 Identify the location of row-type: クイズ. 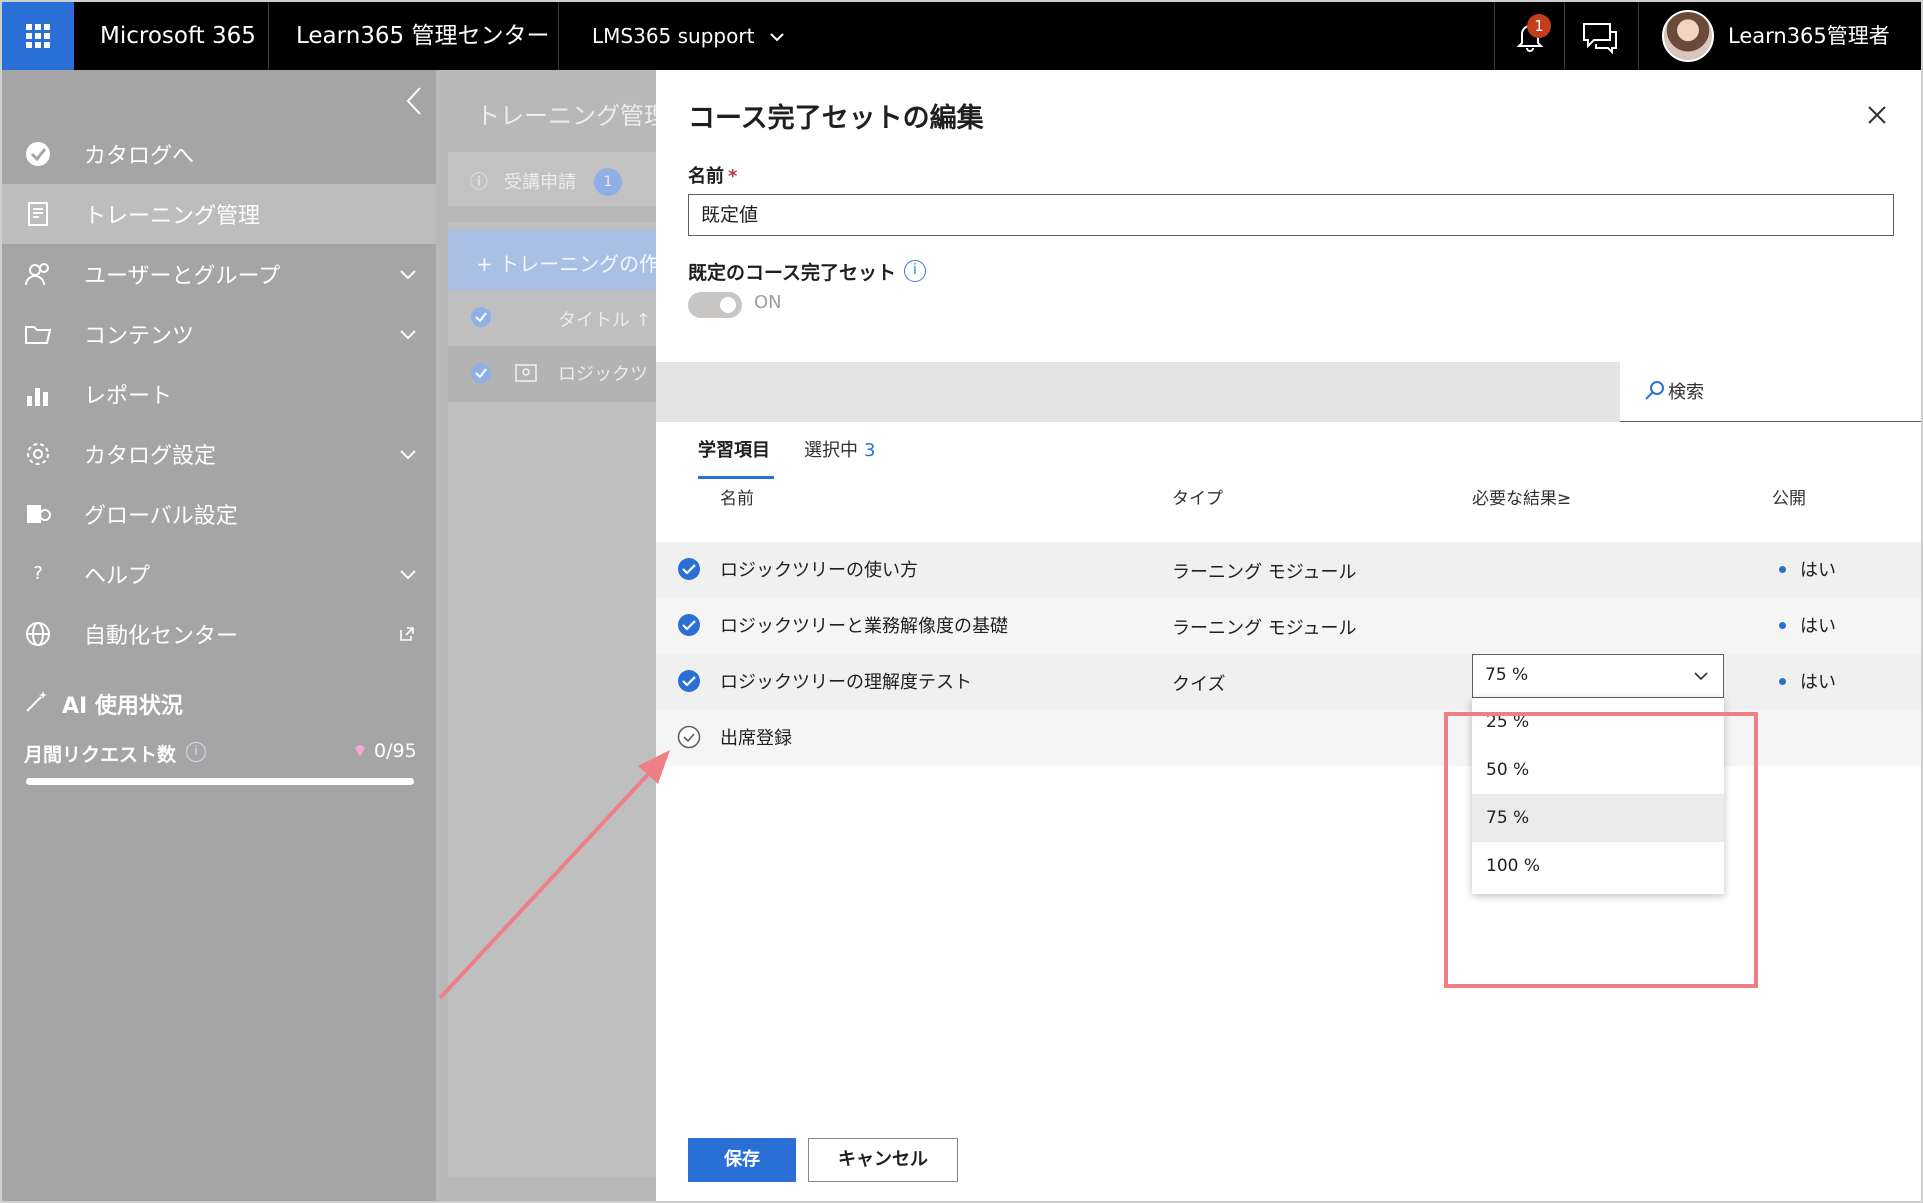
(1199, 684).